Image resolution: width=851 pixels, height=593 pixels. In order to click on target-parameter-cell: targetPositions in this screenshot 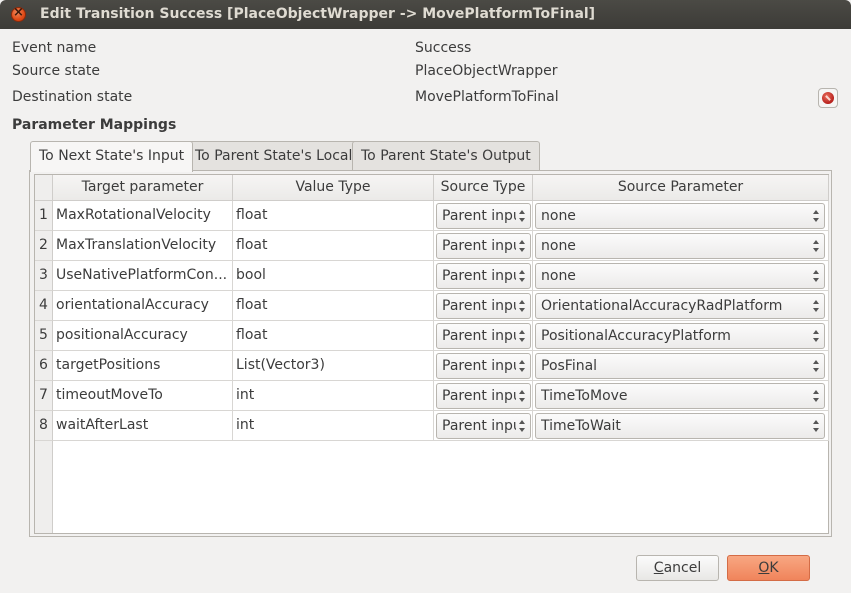, I will do `click(143, 366)`.